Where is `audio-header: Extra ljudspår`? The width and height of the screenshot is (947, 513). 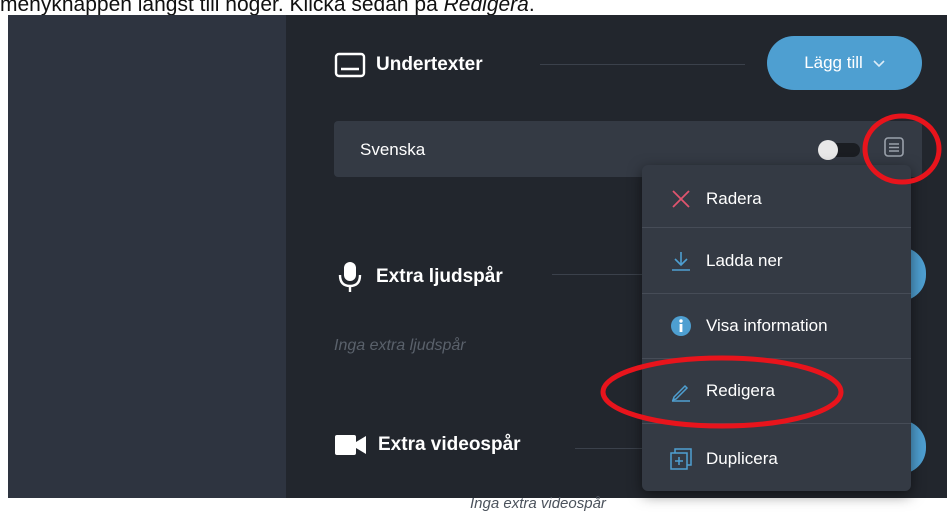 audio-header: Extra ljudspår is located at coordinates (418, 277).